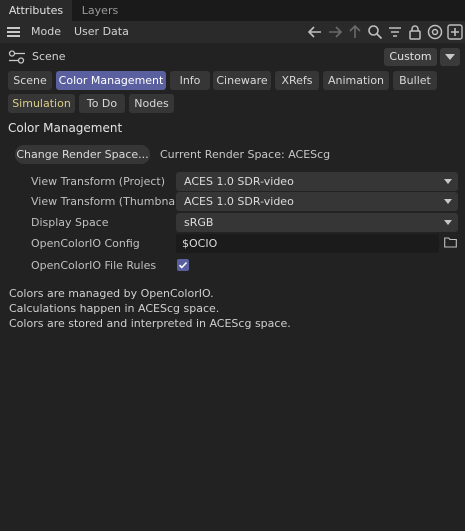 The image size is (465, 531). I want to click on tab-xrefs: XRefs, so click(297, 80).